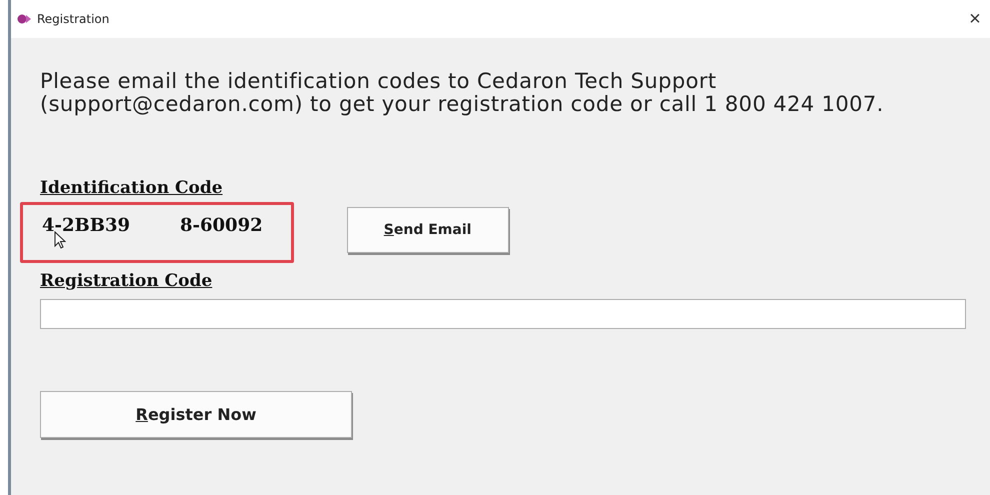  What do you see at coordinates (462, 93) in the screenshot?
I see `instructions-text: Please email the identification codes to Cedaron Tech Support (support@cedaron.com) to get your registration code or call 1 800 424 1007.` at bounding box center [462, 93].